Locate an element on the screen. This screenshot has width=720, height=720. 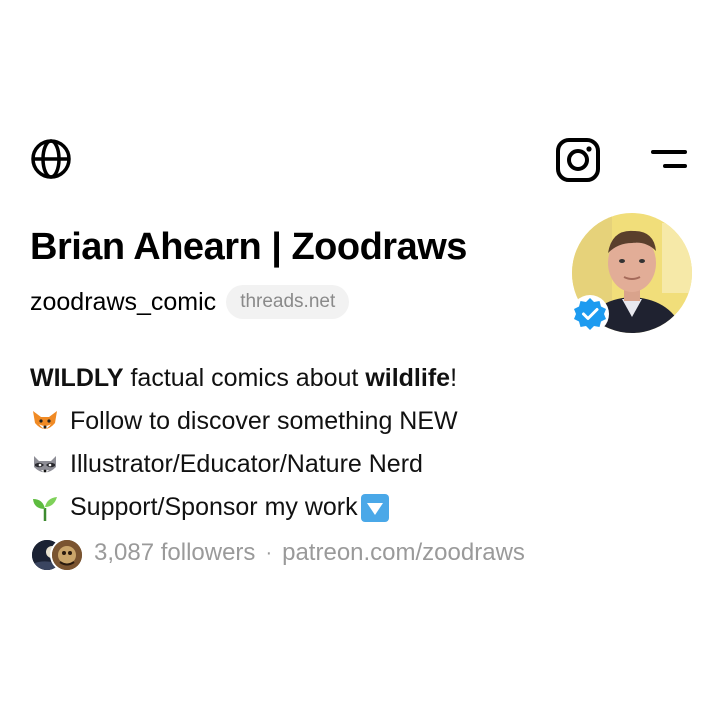
menu-icon is located at coordinates (669, 159).